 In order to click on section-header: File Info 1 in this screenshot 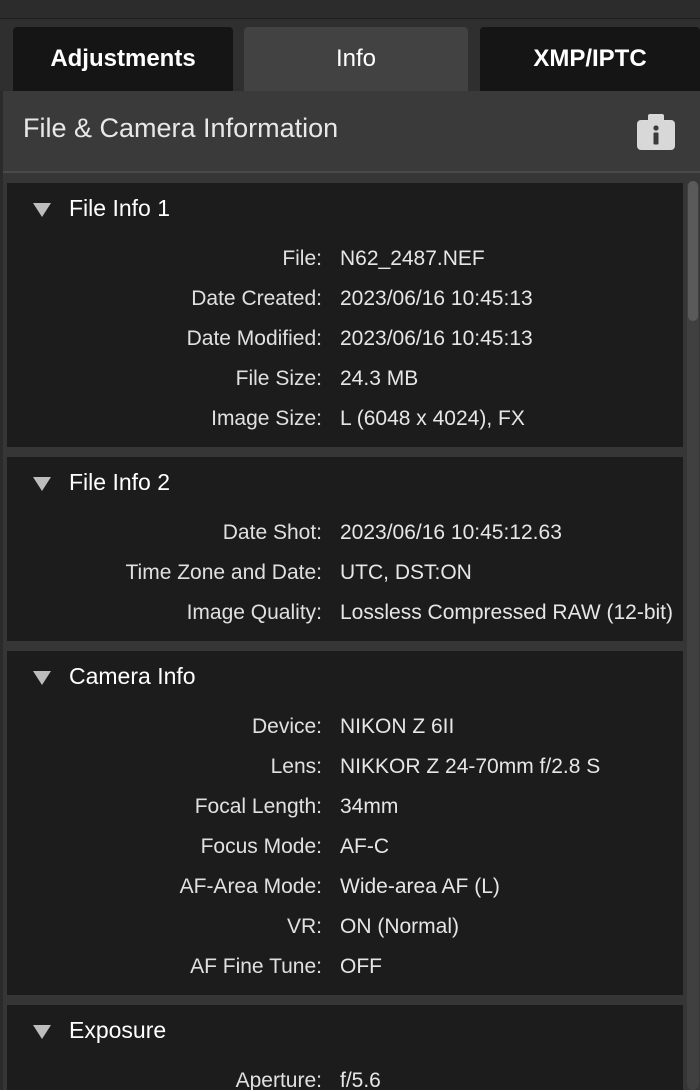, I will do `click(345, 208)`.